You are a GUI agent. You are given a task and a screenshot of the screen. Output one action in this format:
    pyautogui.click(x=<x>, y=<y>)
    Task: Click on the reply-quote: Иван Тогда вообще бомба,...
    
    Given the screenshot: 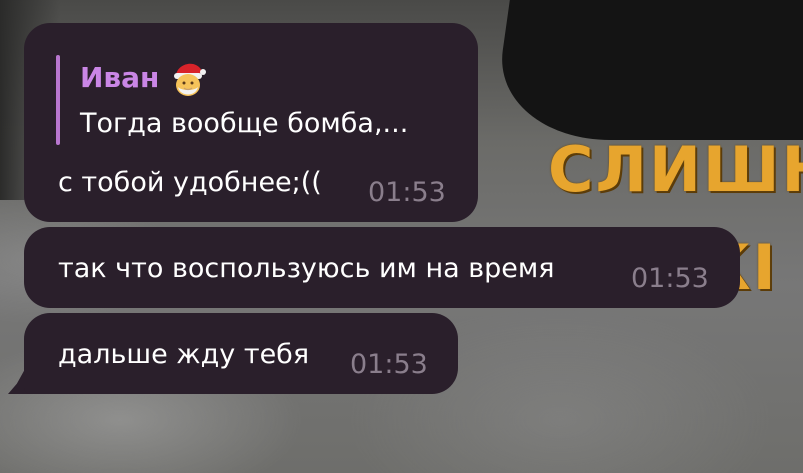 What is the action you would take?
    pyautogui.click(x=256, y=100)
    